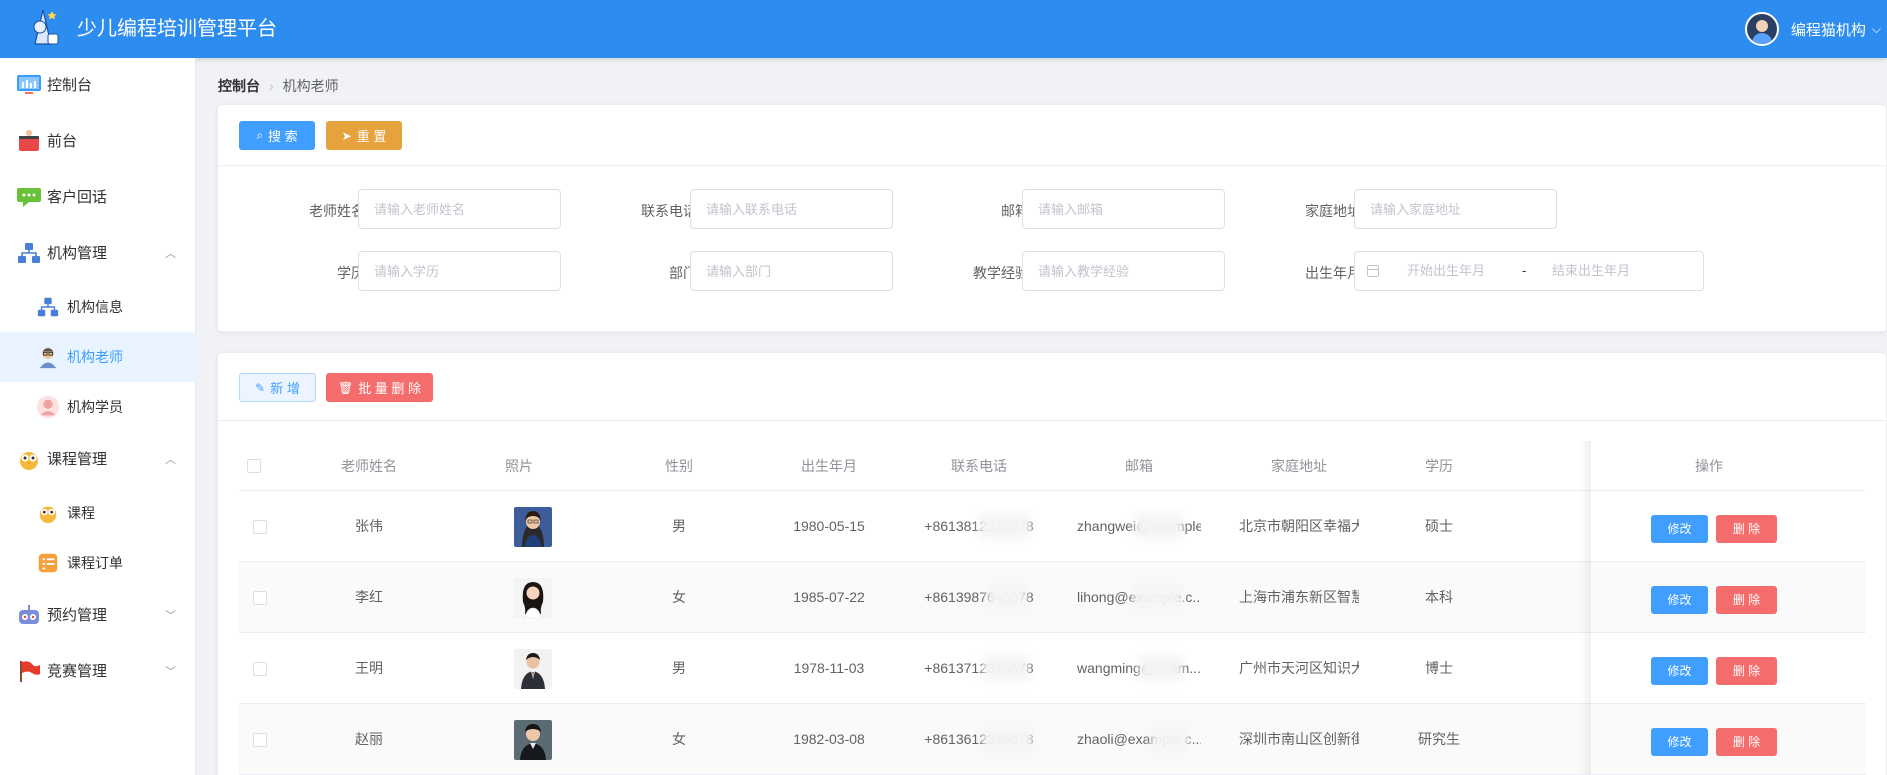 Image resolution: width=1887 pixels, height=775 pixels. What do you see at coordinates (1439, 668) in the screenshot?
I see `cell-education: 博士` at bounding box center [1439, 668].